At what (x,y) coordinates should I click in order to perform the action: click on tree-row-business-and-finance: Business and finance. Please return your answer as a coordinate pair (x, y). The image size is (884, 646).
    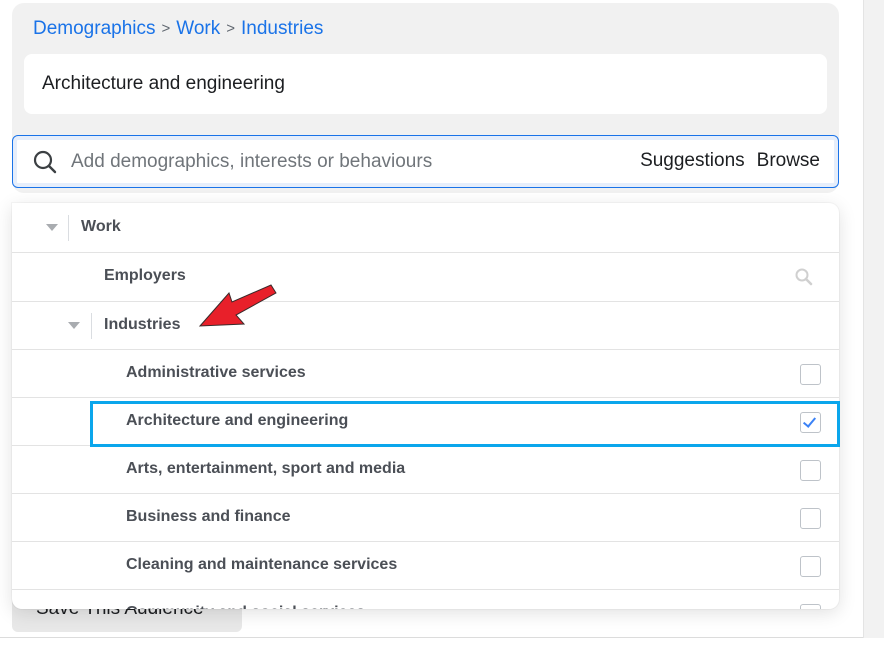
    Looking at the image, I should click on (425, 517).